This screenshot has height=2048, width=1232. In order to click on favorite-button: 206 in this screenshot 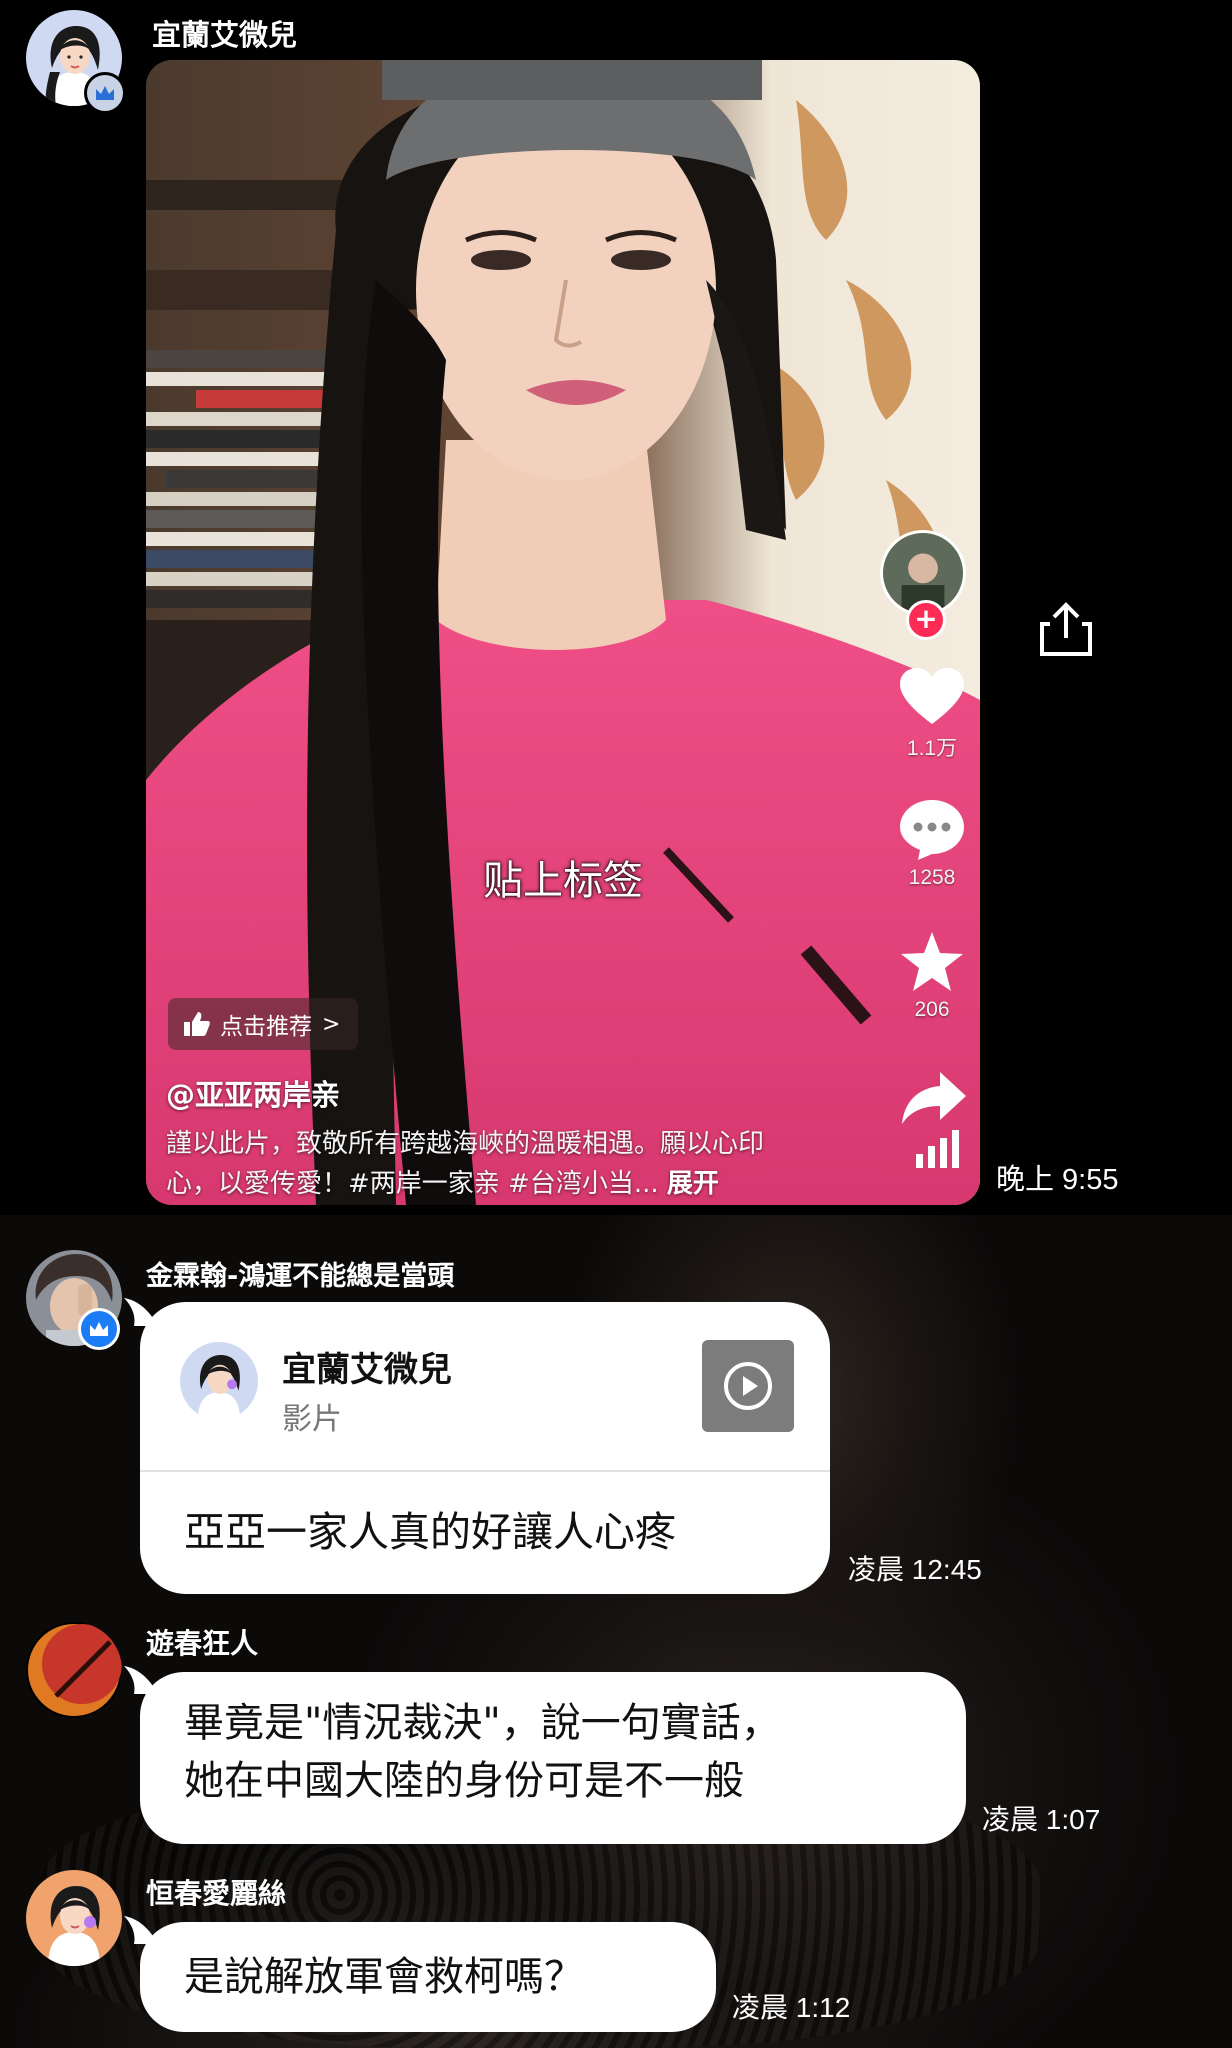, I will do `click(932, 977)`.